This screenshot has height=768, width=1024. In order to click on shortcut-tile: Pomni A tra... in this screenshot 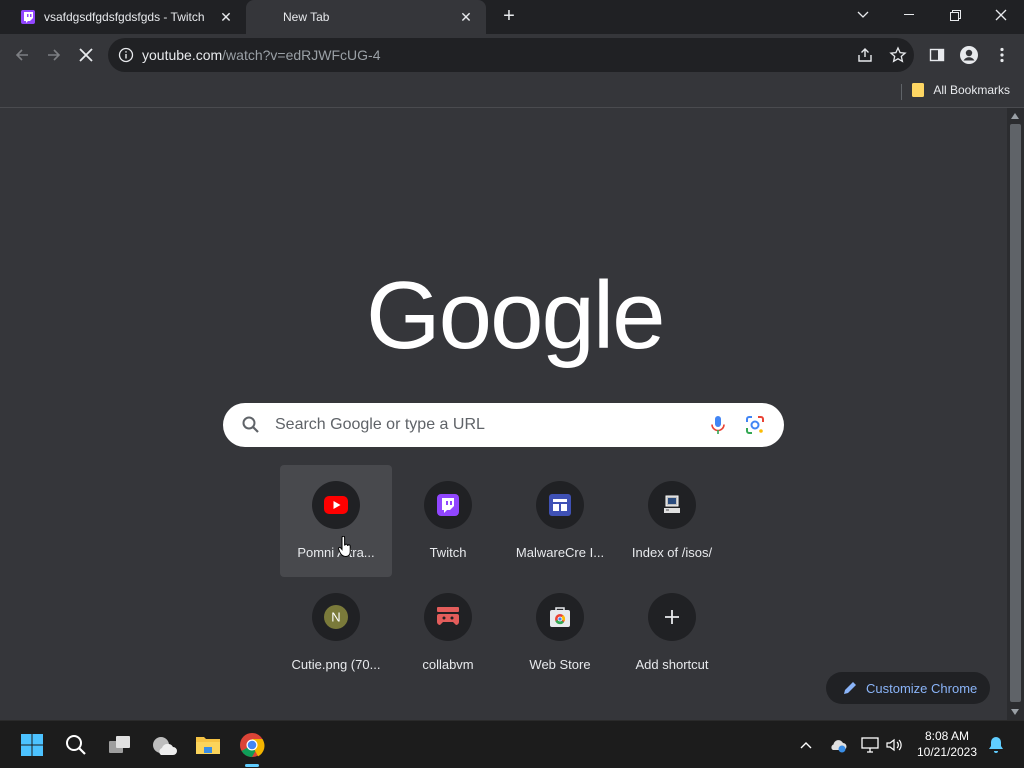, I will do `click(336, 521)`.